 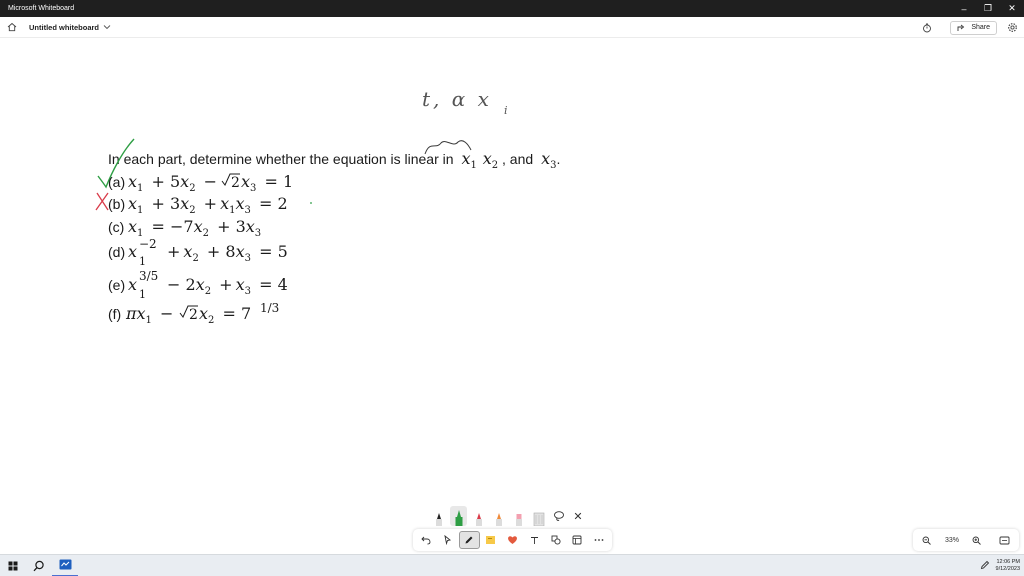 What do you see at coordinates (980, 27) in the screenshot?
I see `share-label: Share` at bounding box center [980, 27].